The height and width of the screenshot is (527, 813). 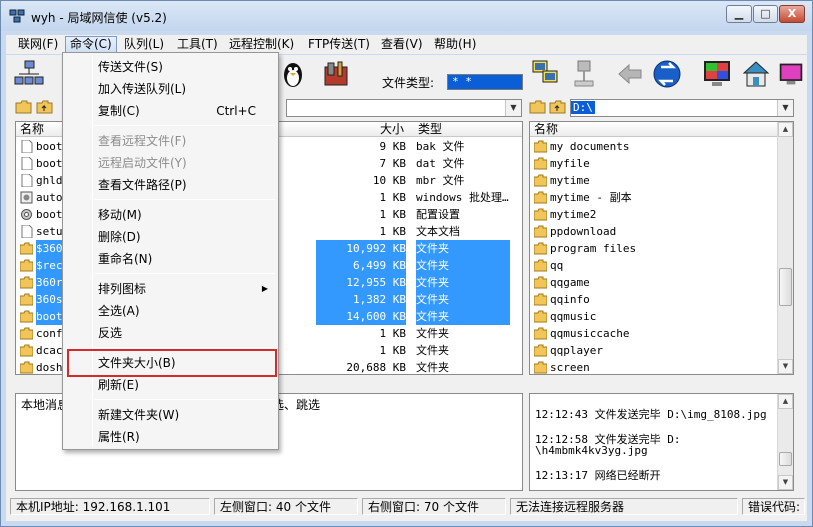 What do you see at coordinates (170, 67) in the screenshot?
I see `menu-item: 传送文件(S)` at bounding box center [170, 67].